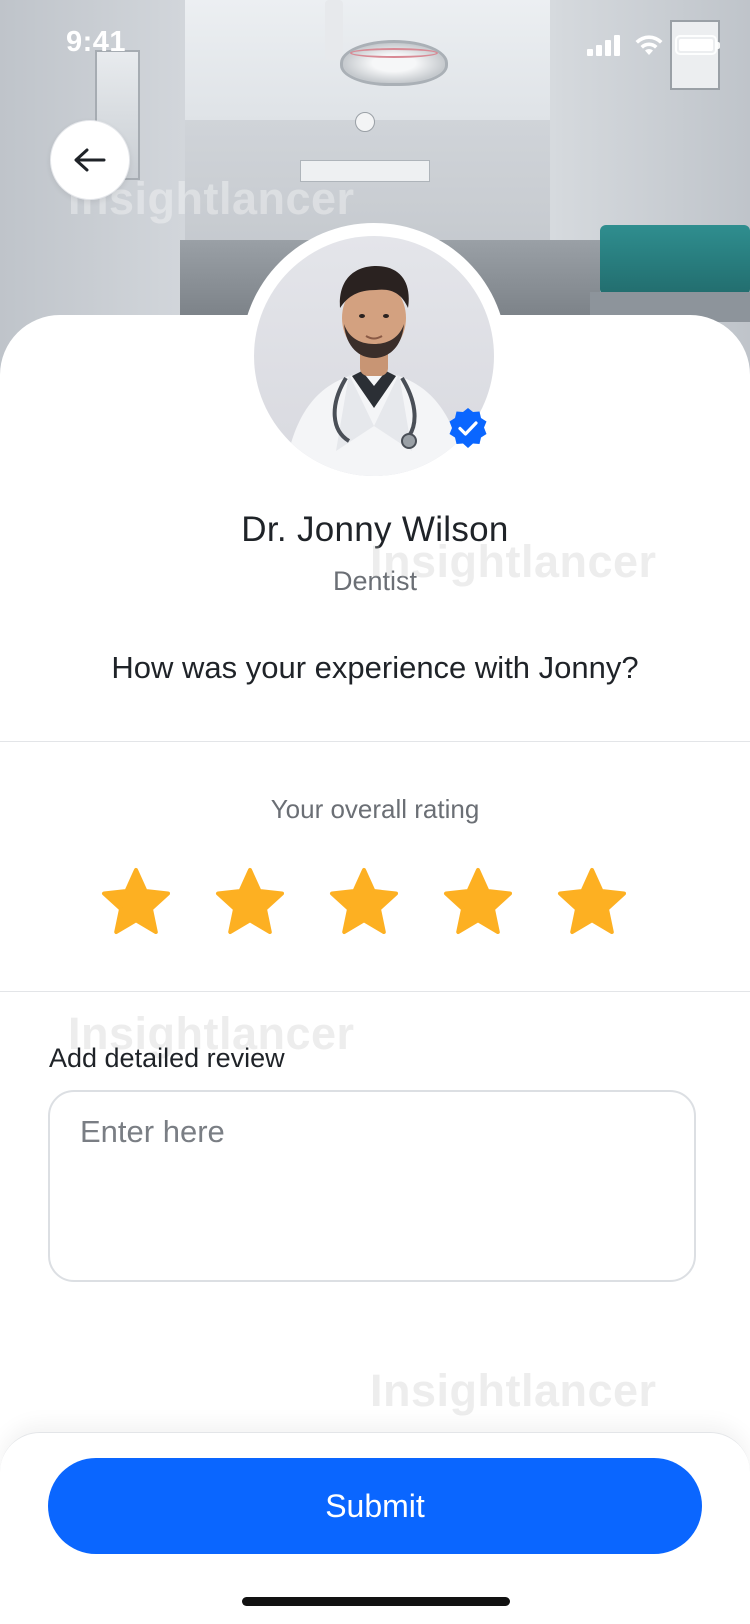 The image size is (750, 1624). What do you see at coordinates (365, 122) in the screenshot?
I see `wall-clock` at bounding box center [365, 122].